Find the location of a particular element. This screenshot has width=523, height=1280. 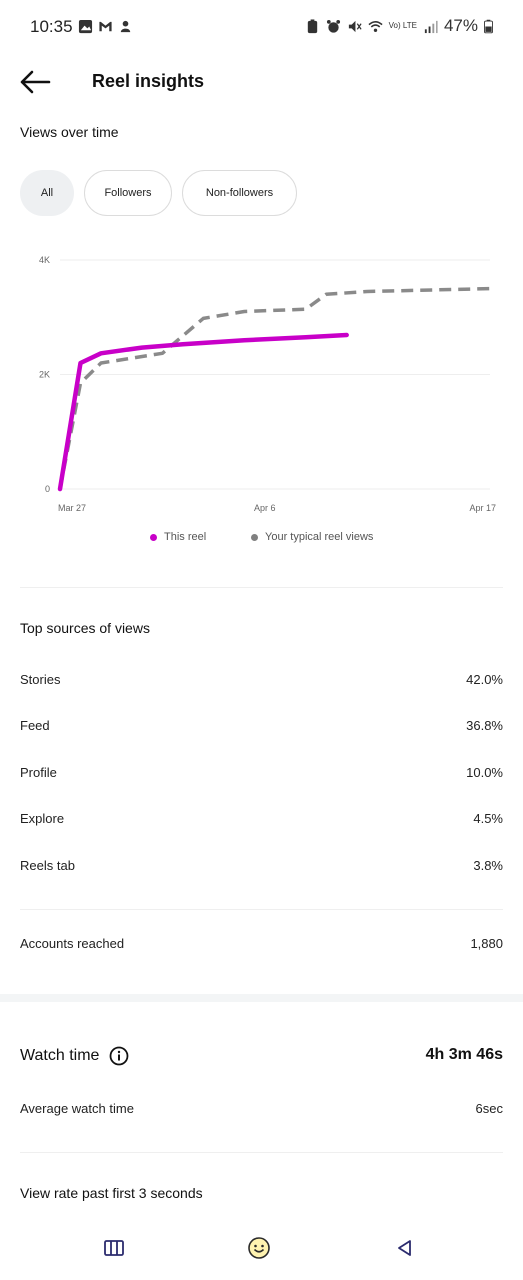

back-arrow-icon is located at coordinates (35, 82).